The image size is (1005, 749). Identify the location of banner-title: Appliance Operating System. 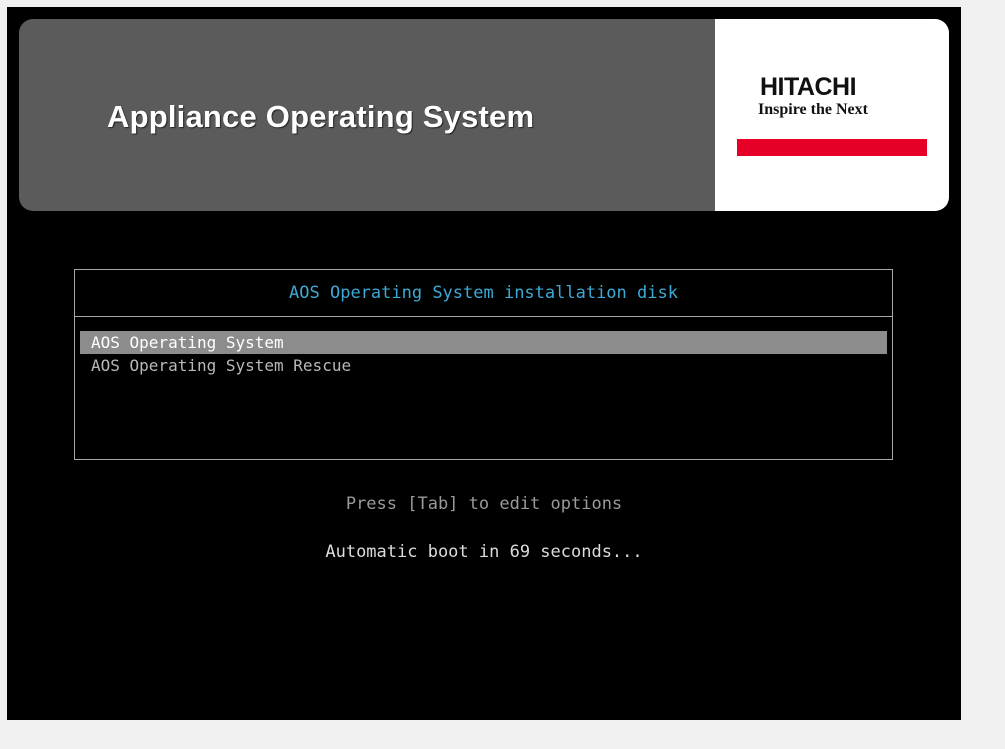
(321, 116).